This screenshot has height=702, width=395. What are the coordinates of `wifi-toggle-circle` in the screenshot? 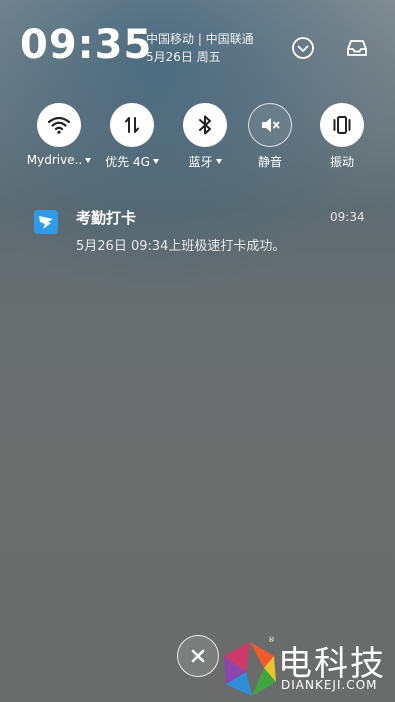 It's located at (59, 125).